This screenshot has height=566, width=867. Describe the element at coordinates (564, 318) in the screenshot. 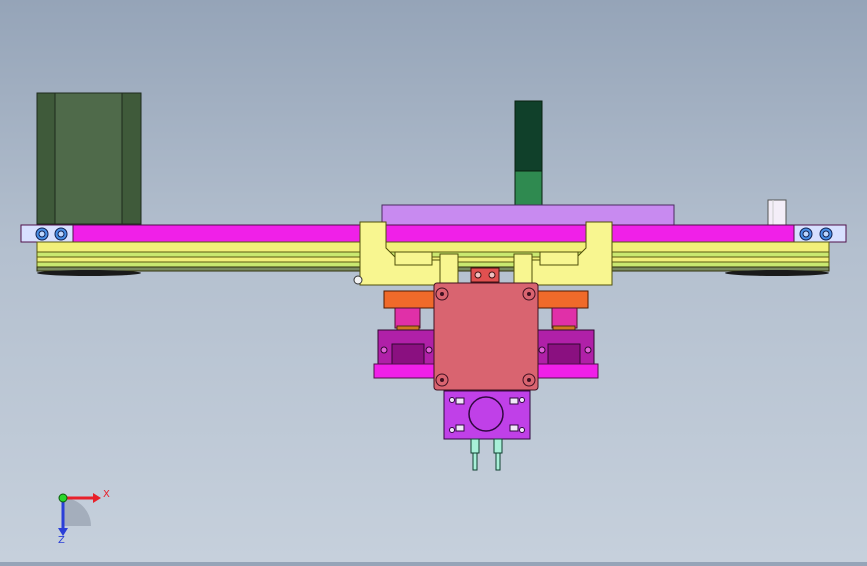

I see `shaft-right-upper` at that location.